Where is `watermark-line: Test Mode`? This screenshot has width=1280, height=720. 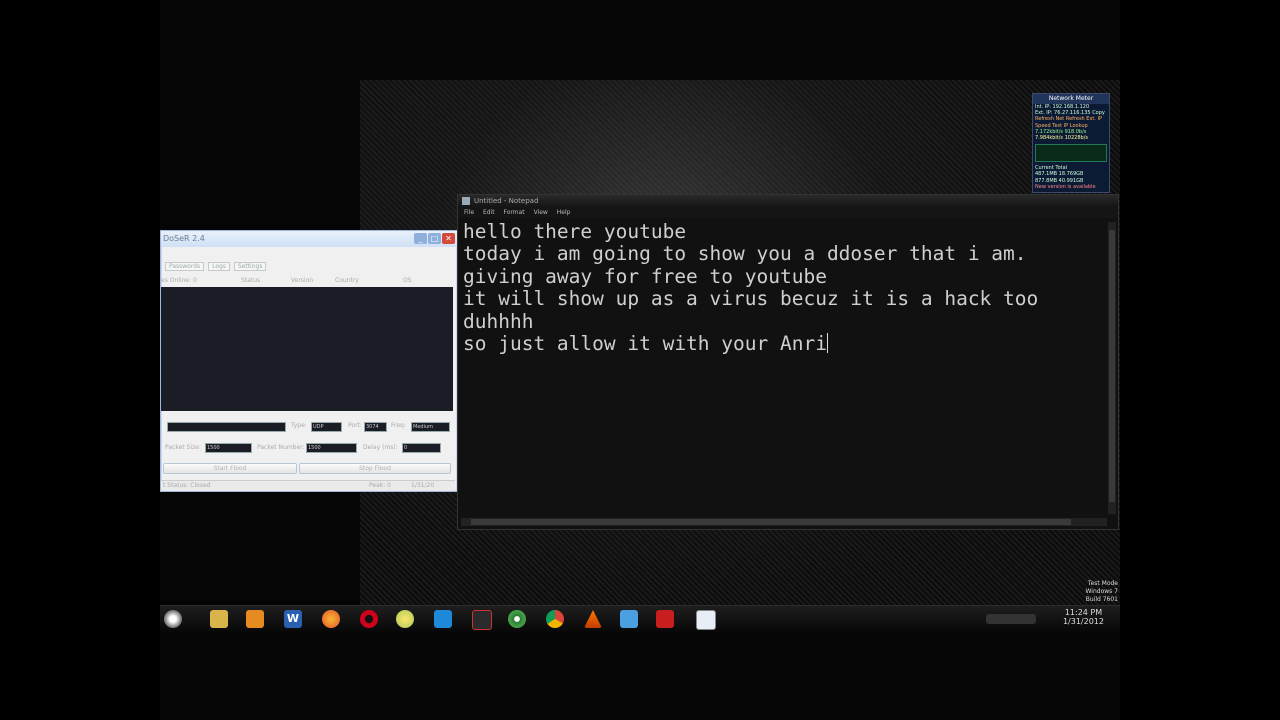 watermark-line: Test Mode is located at coordinates (1102, 583).